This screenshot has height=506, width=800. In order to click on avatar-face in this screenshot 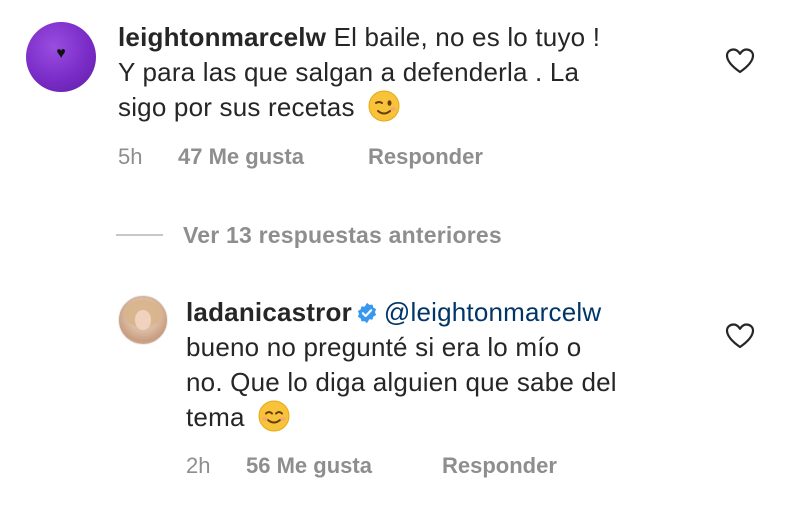, I will do `click(143, 320)`.